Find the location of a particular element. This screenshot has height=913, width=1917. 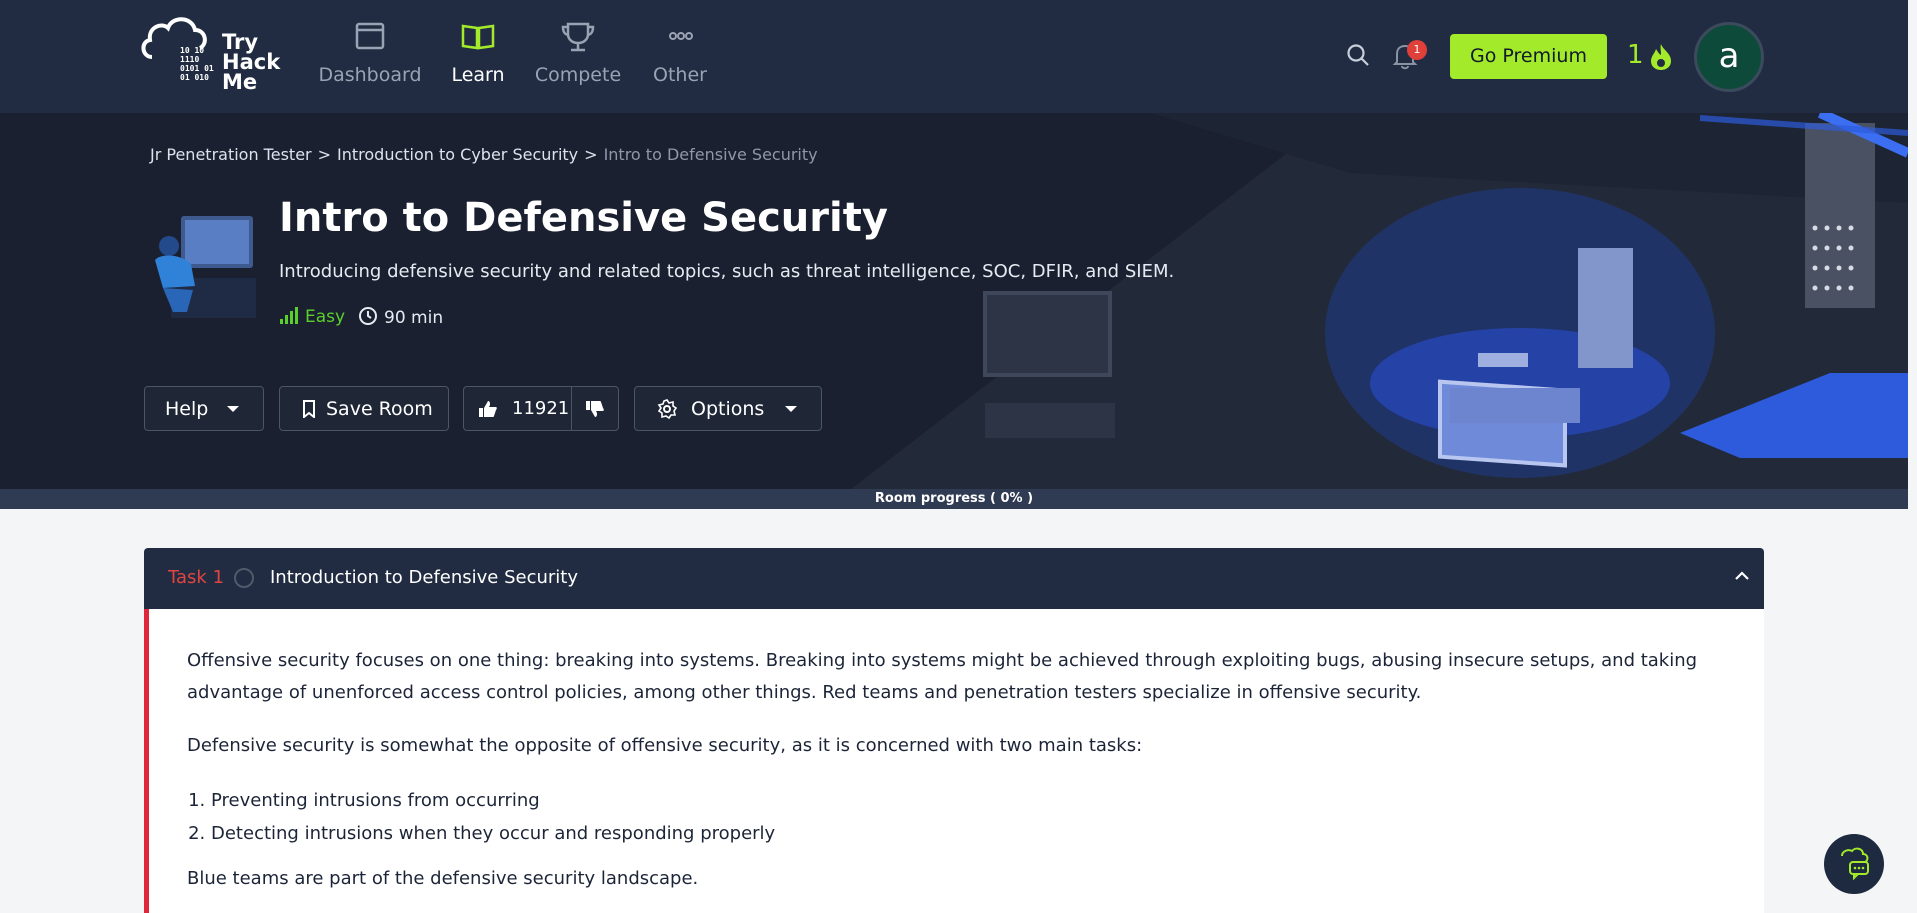

nav-dashboard-label: Dashboard is located at coordinates (370, 75).